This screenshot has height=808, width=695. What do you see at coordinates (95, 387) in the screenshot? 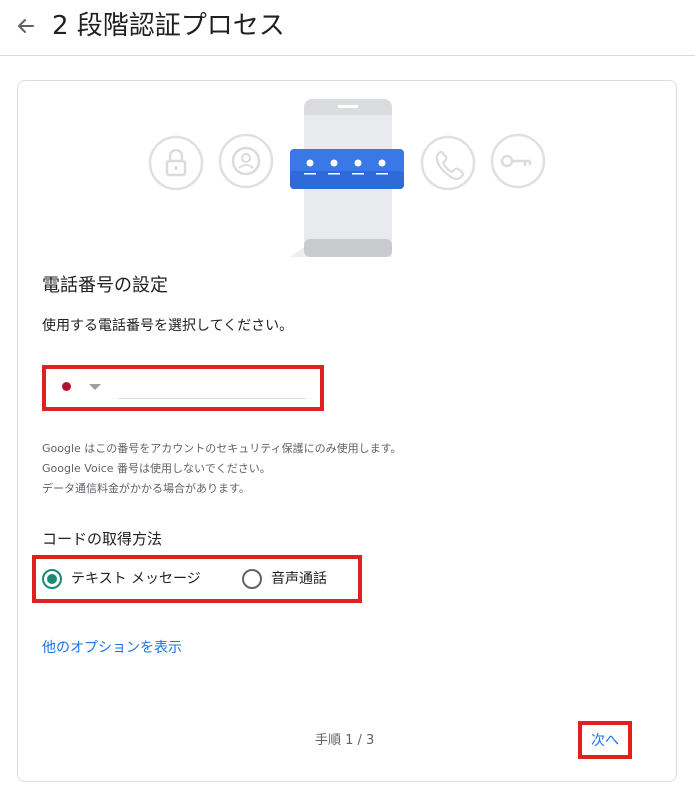
I see `chevron-down-icon` at bounding box center [95, 387].